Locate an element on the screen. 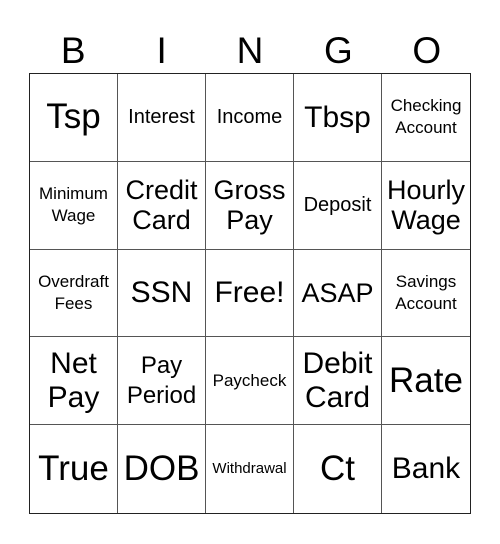 This screenshot has height=544, width=500. free-space-cell: Free! is located at coordinates (250, 293).